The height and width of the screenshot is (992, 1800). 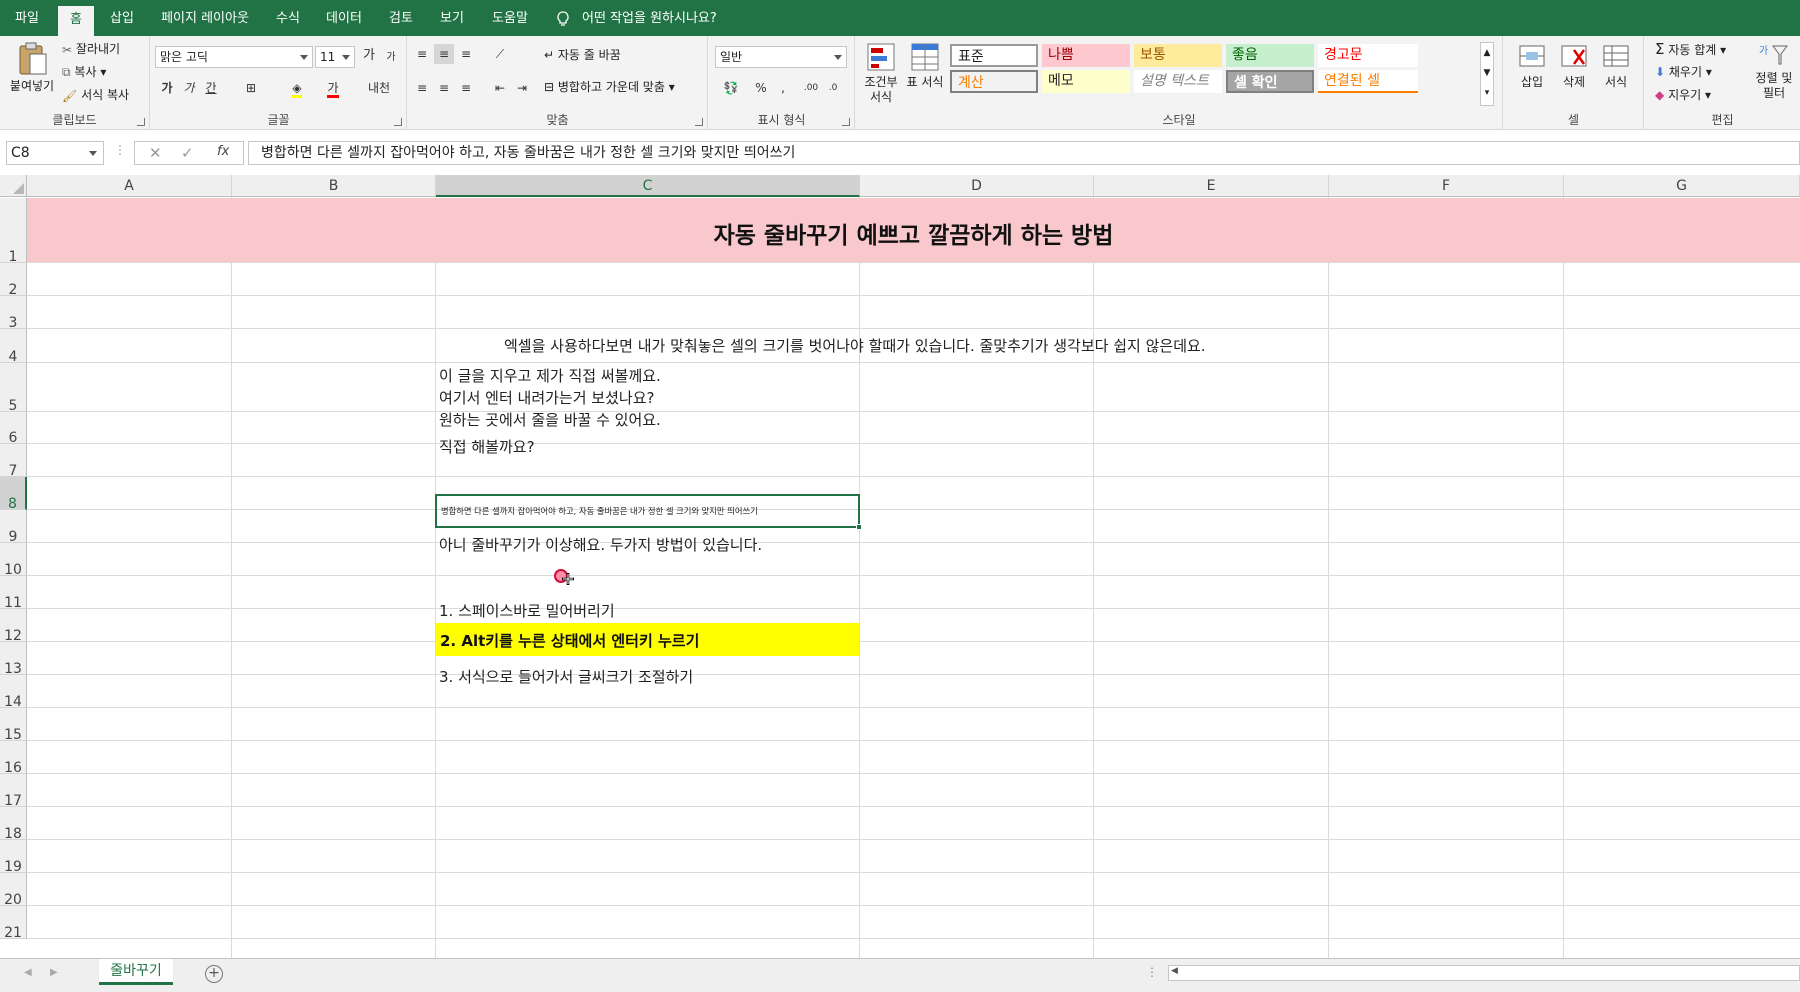 I want to click on cell-style-9: 연결된 셀, so click(x=1368, y=81).